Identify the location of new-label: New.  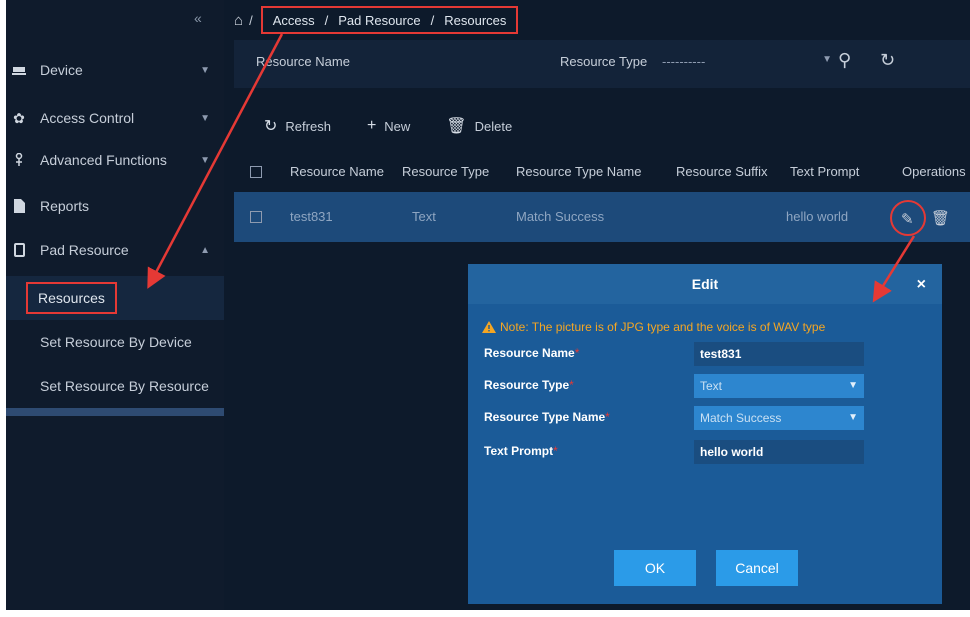
(397, 126).